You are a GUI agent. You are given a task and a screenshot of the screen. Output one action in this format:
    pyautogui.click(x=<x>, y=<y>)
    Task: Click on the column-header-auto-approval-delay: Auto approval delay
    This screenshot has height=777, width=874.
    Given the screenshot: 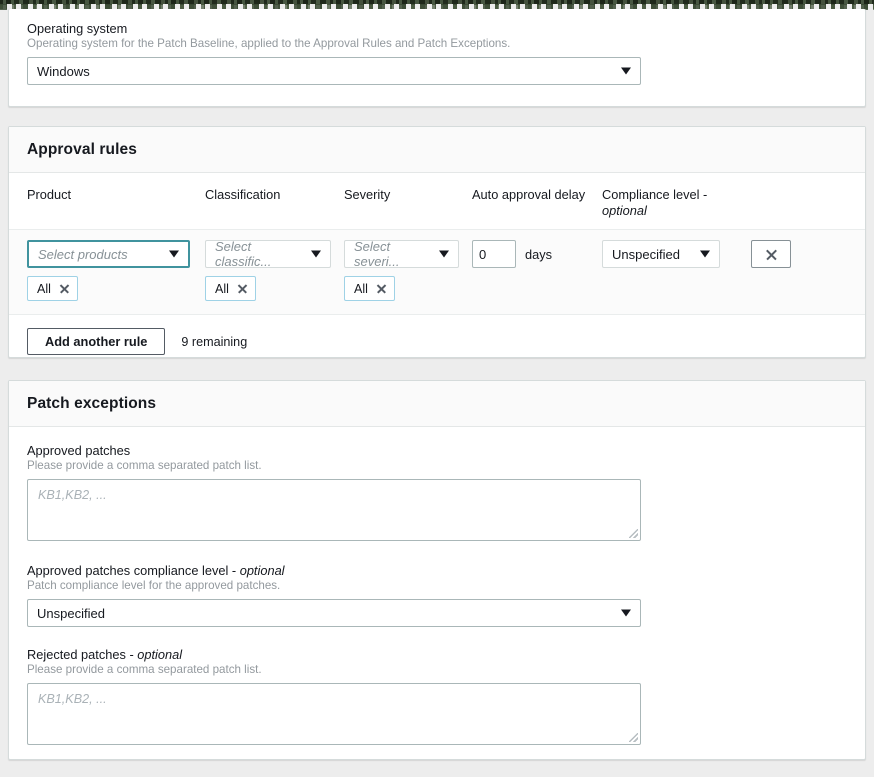 What is the action you would take?
    pyautogui.click(x=529, y=194)
    